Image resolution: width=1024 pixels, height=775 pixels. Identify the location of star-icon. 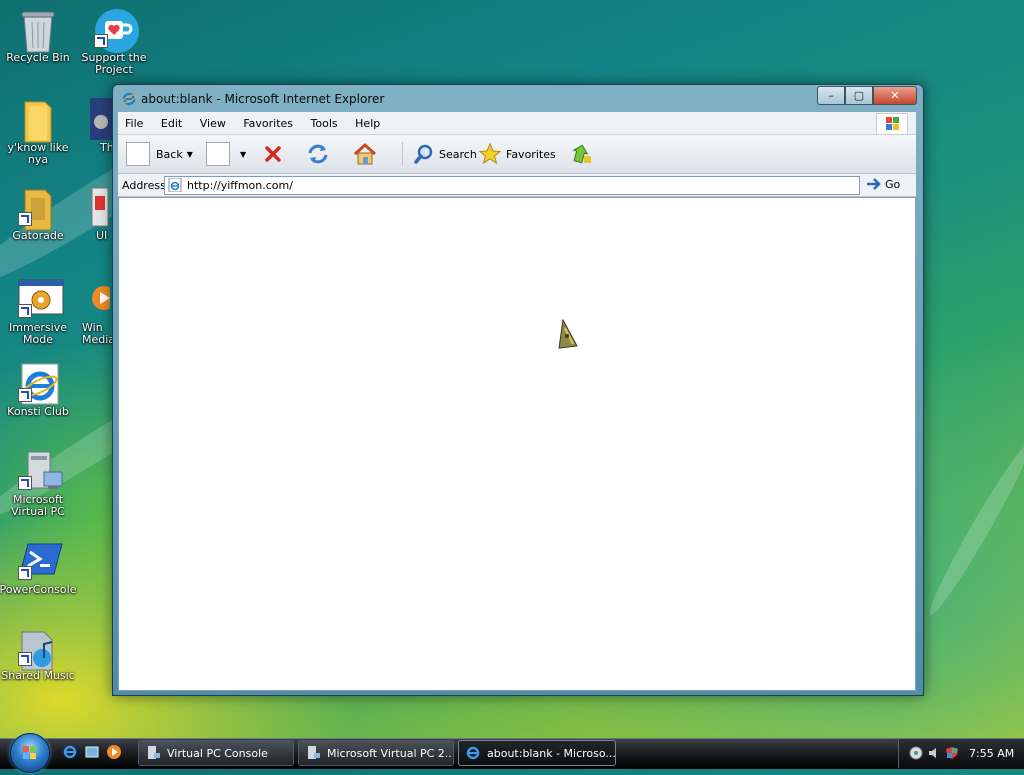
(490, 153).